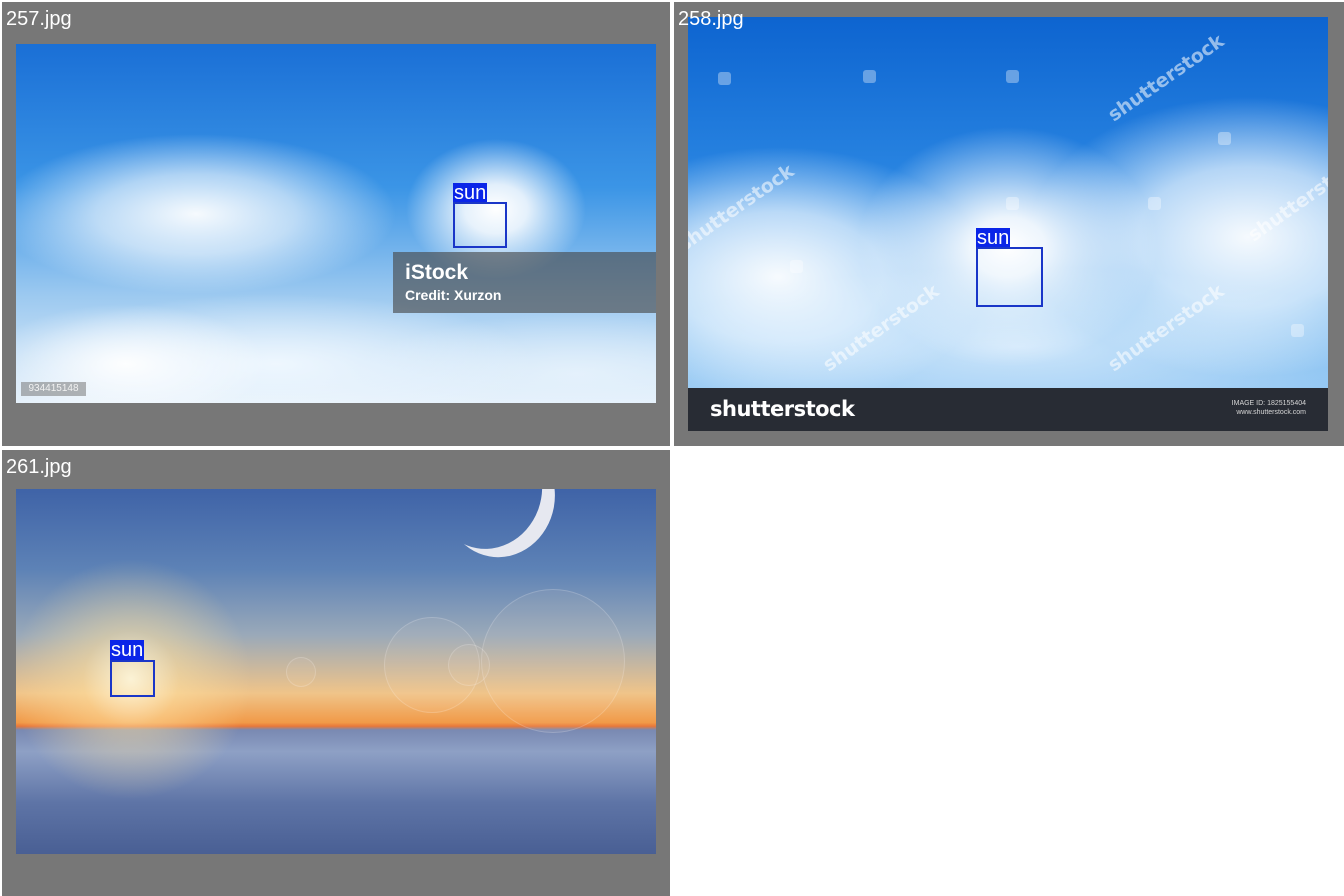 The width and height of the screenshot is (1344, 896). What do you see at coordinates (437, 272) in the screenshot?
I see `istock-brand: iStock` at bounding box center [437, 272].